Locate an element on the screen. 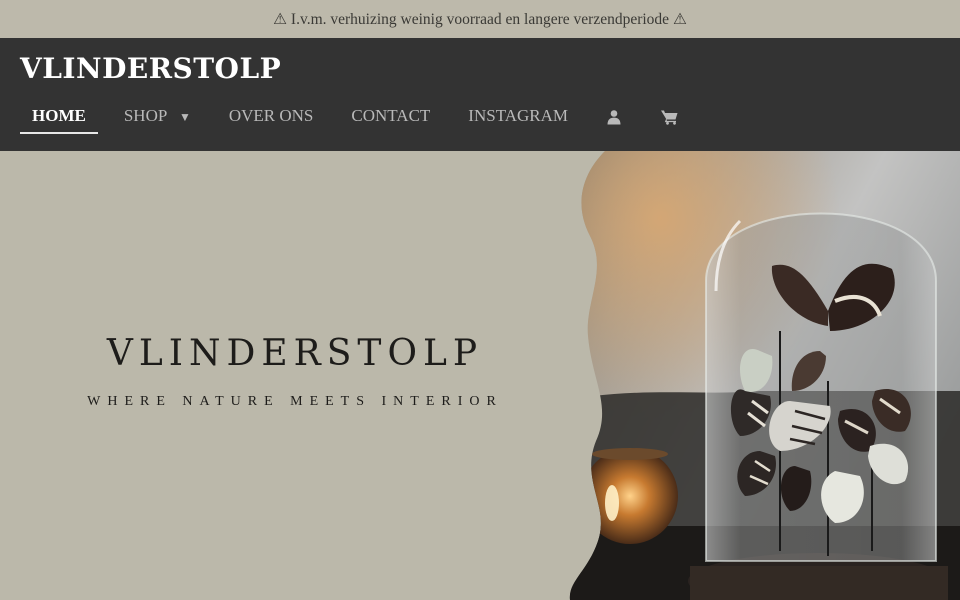  user-icon is located at coordinates (614, 117).